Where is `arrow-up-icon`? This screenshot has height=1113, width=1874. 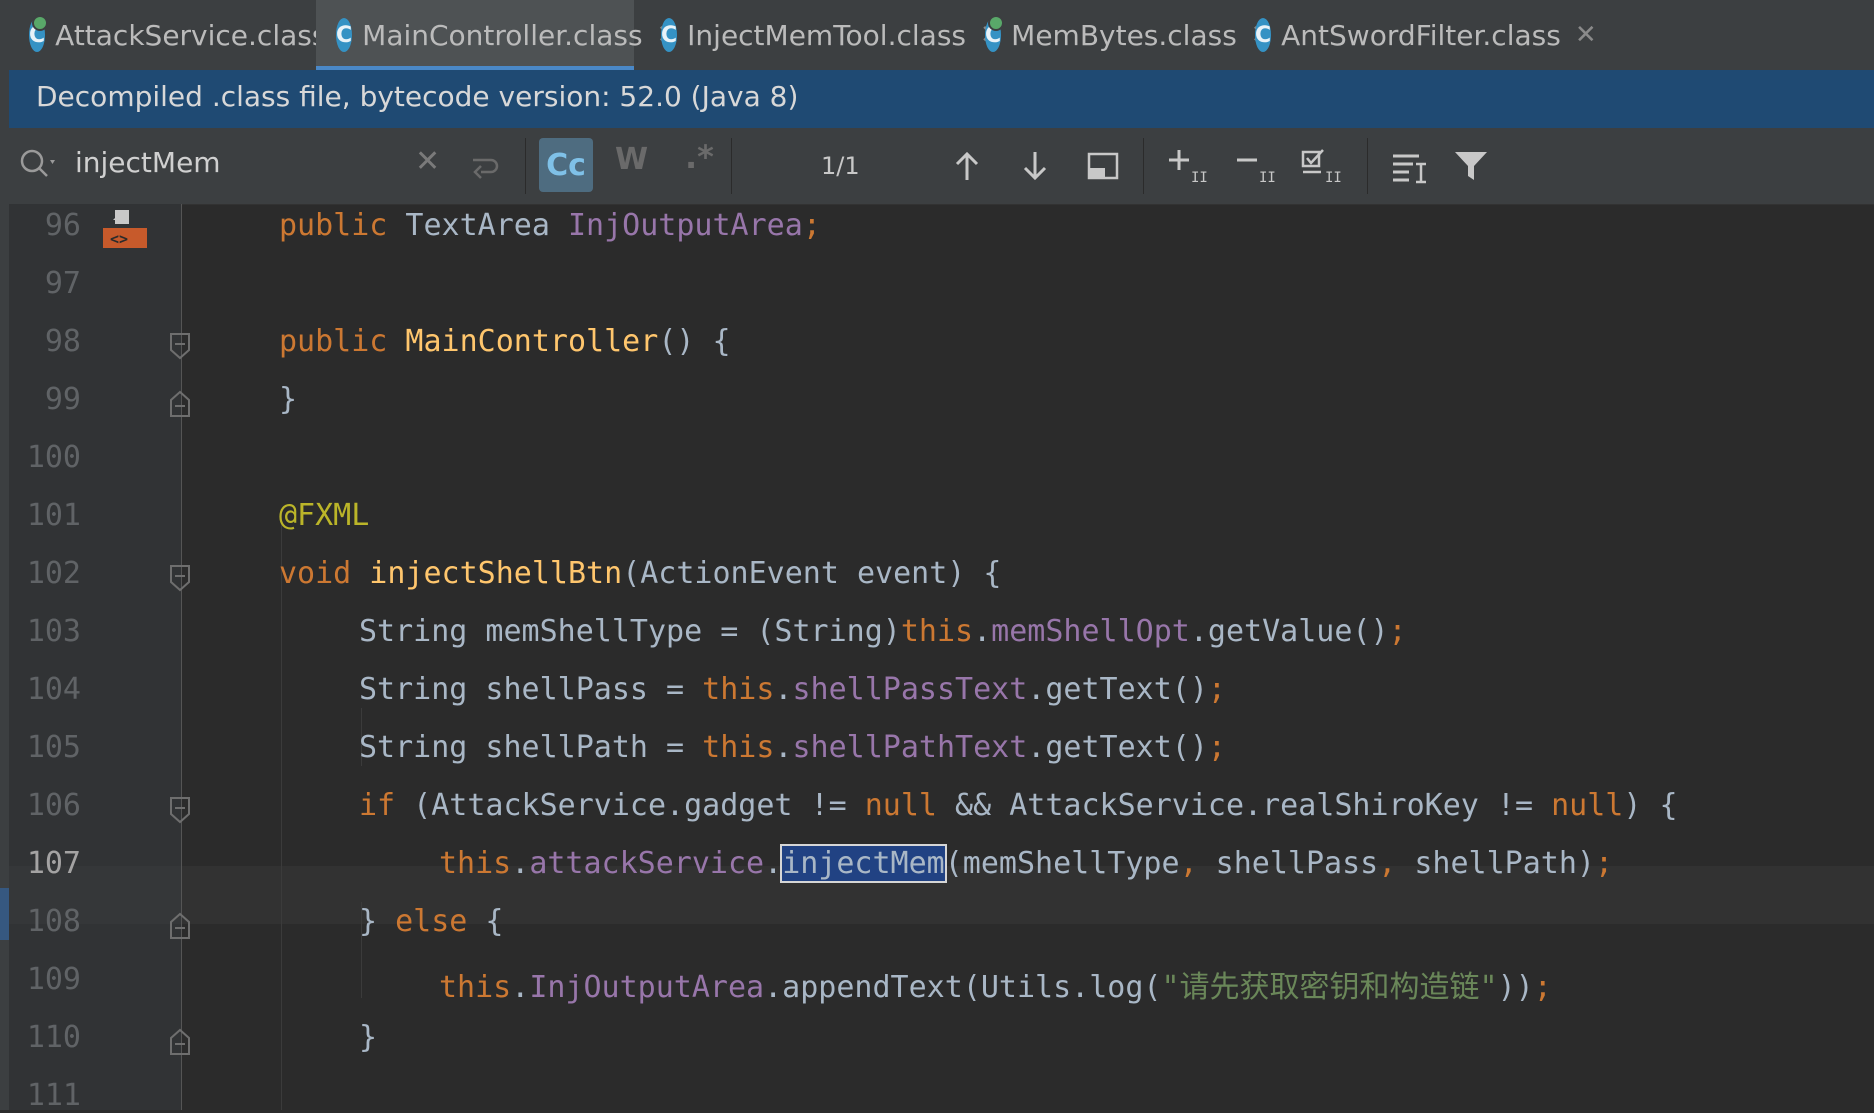
arrow-up-icon is located at coordinates (967, 166).